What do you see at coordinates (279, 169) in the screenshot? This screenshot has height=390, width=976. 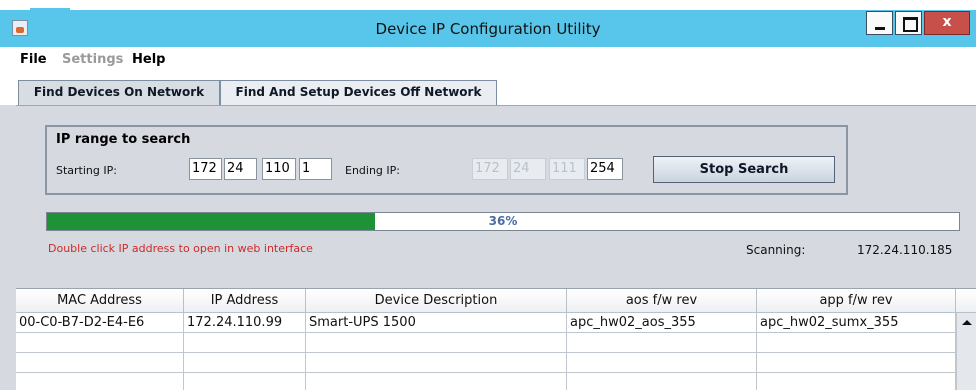 I see `starting-ip-octet-3: 110` at bounding box center [279, 169].